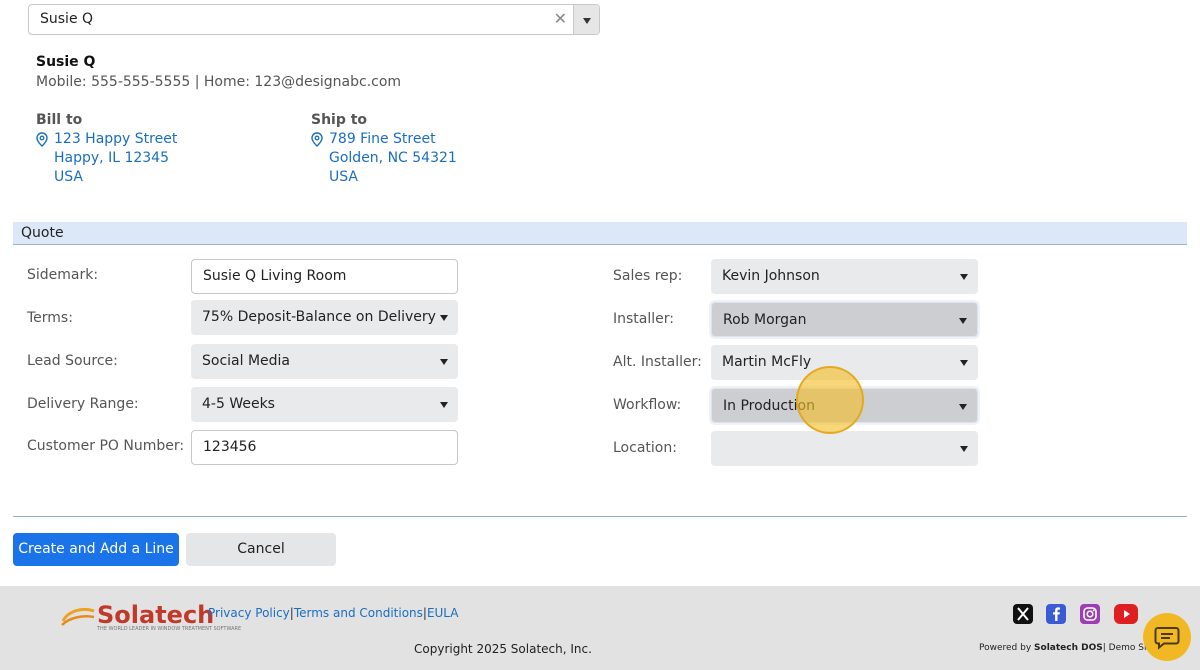 This screenshot has width=1200, height=670. I want to click on terms-label: Terms:, so click(50, 318).